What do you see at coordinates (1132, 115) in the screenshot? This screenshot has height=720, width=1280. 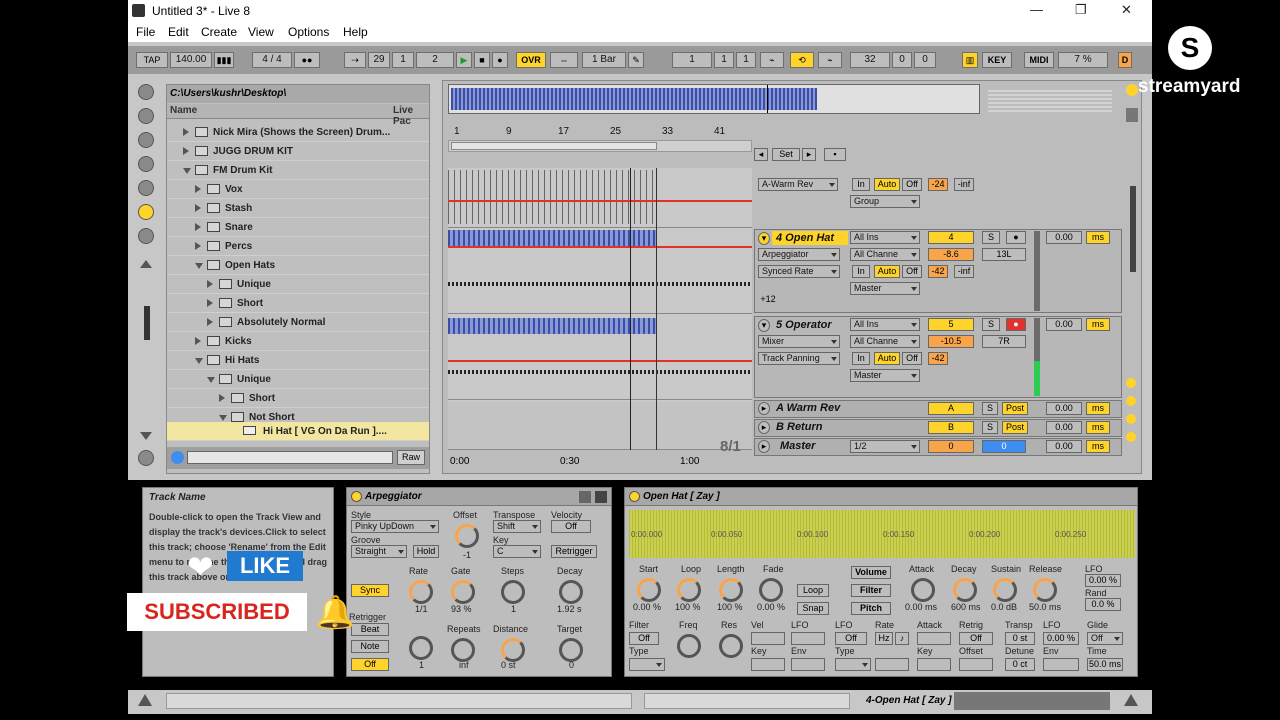 I see `split-view-icon` at bounding box center [1132, 115].